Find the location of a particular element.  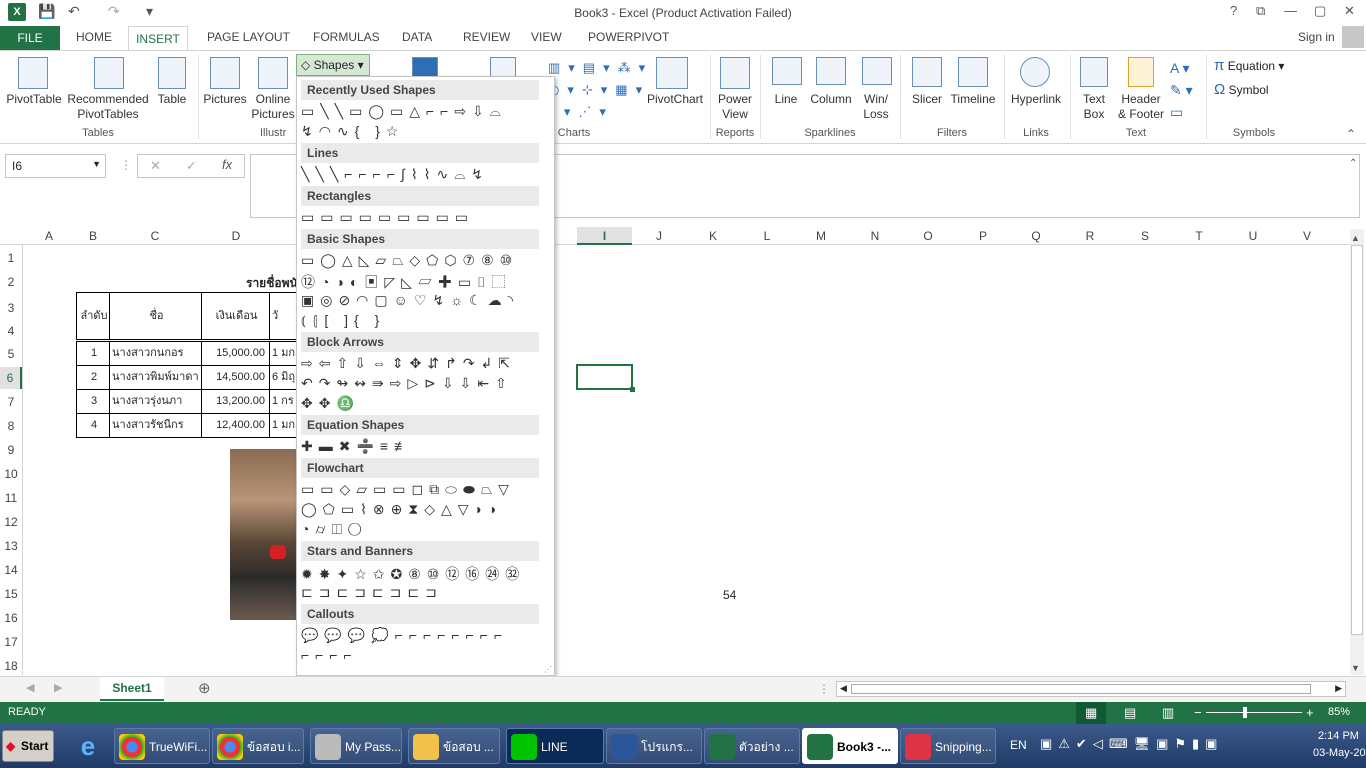

table-cell: 6 มิถุ is located at coordinates (283, 377).